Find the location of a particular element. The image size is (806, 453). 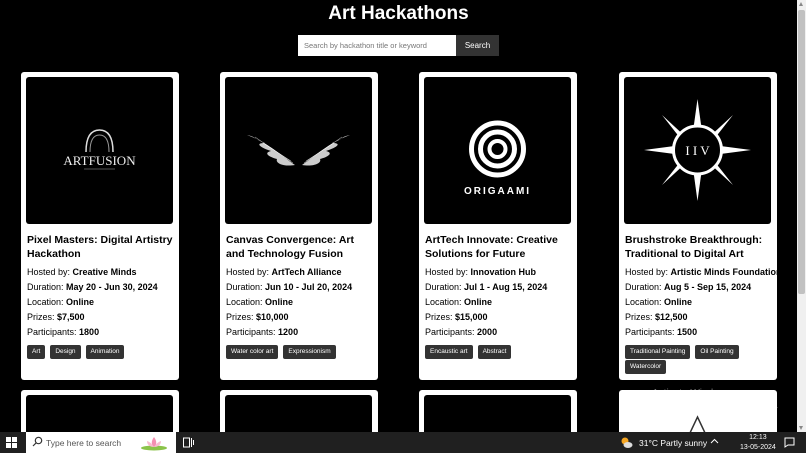

clock: 12:13 13-05-2024 is located at coordinates (758, 443).